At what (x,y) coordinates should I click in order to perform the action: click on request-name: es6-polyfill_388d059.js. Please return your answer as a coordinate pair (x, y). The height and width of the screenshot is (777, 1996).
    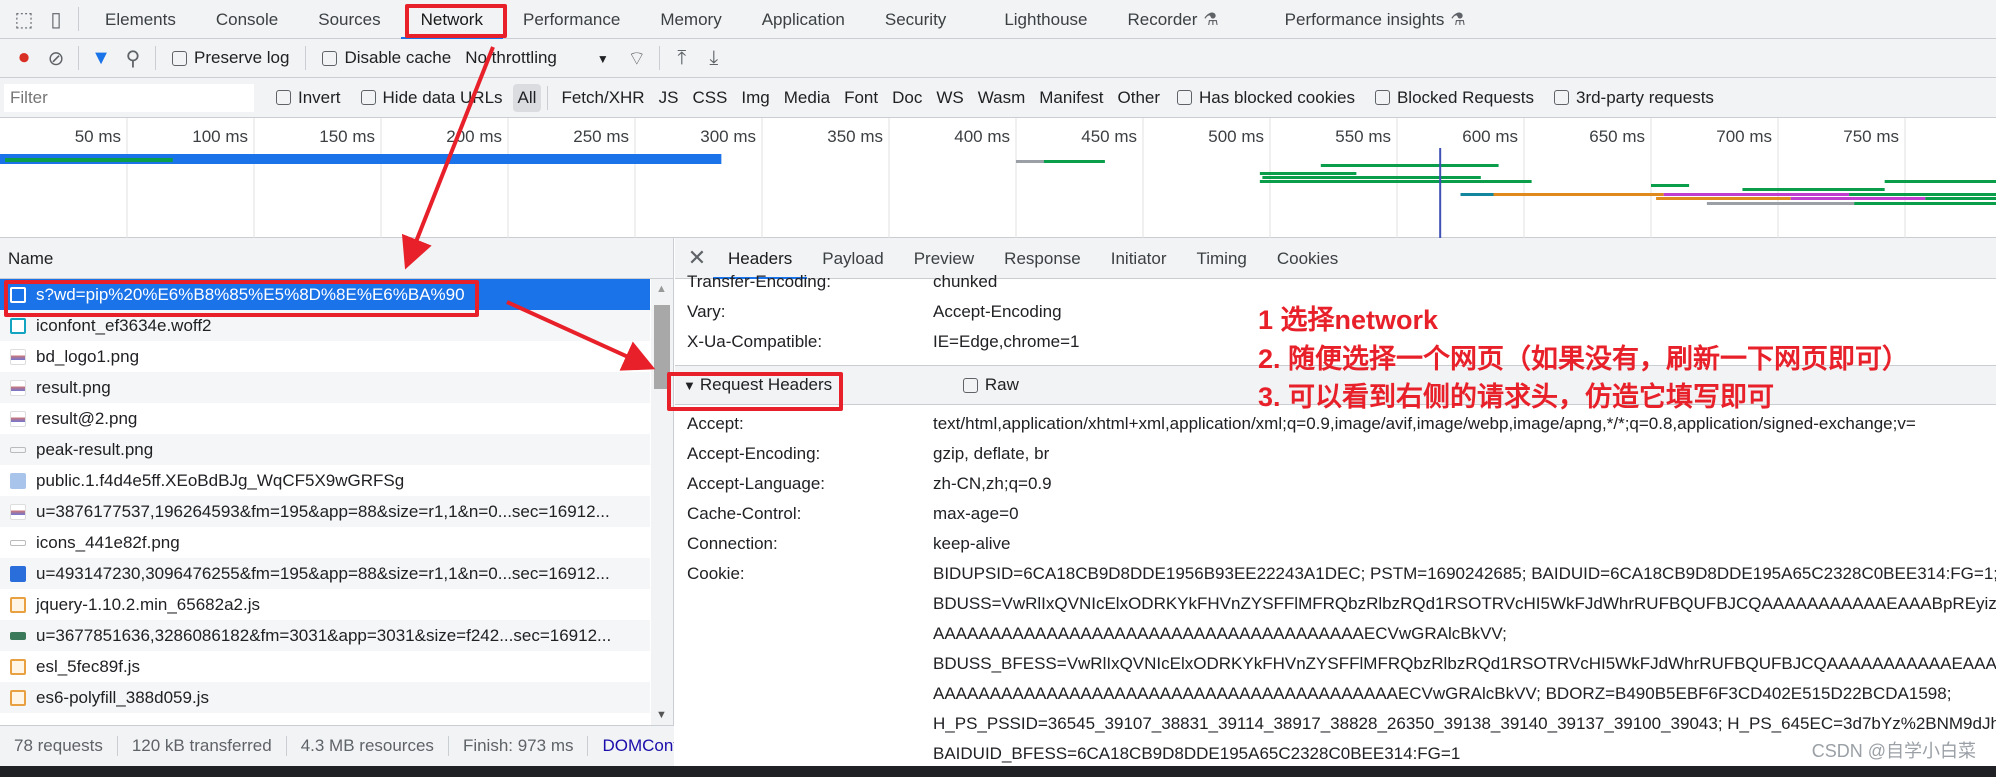
    Looking at the image, I should click on (122, 697).